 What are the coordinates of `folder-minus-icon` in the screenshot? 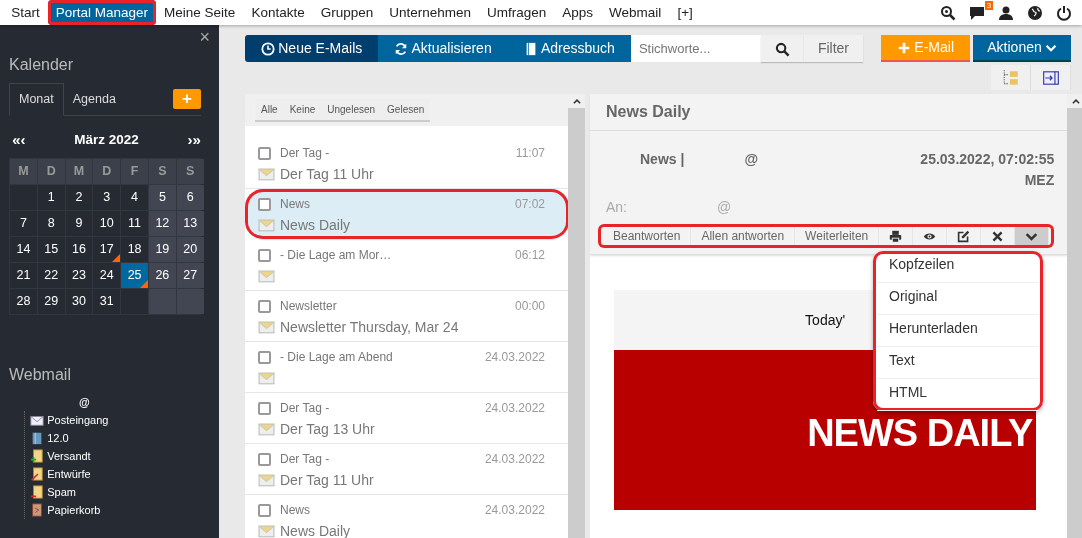 It's located at (37, 492).